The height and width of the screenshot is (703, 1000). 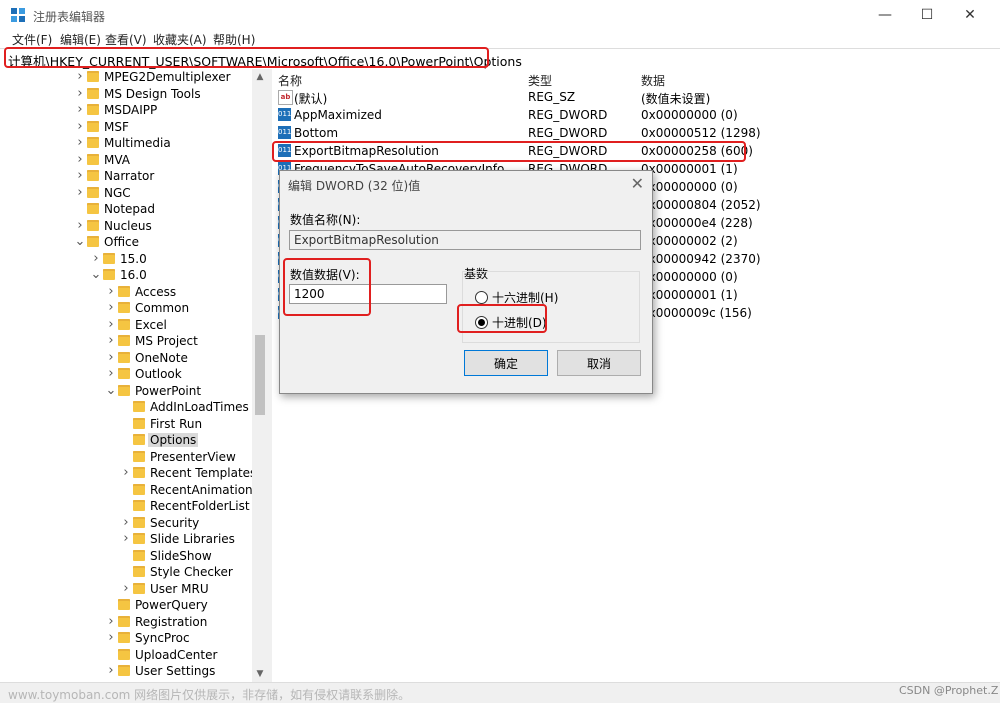 What do you see at coordinates (126, 391) in the screenshot?
I see `tree-item: ⌄ PowerPoint` at bounding box center [126, 391].